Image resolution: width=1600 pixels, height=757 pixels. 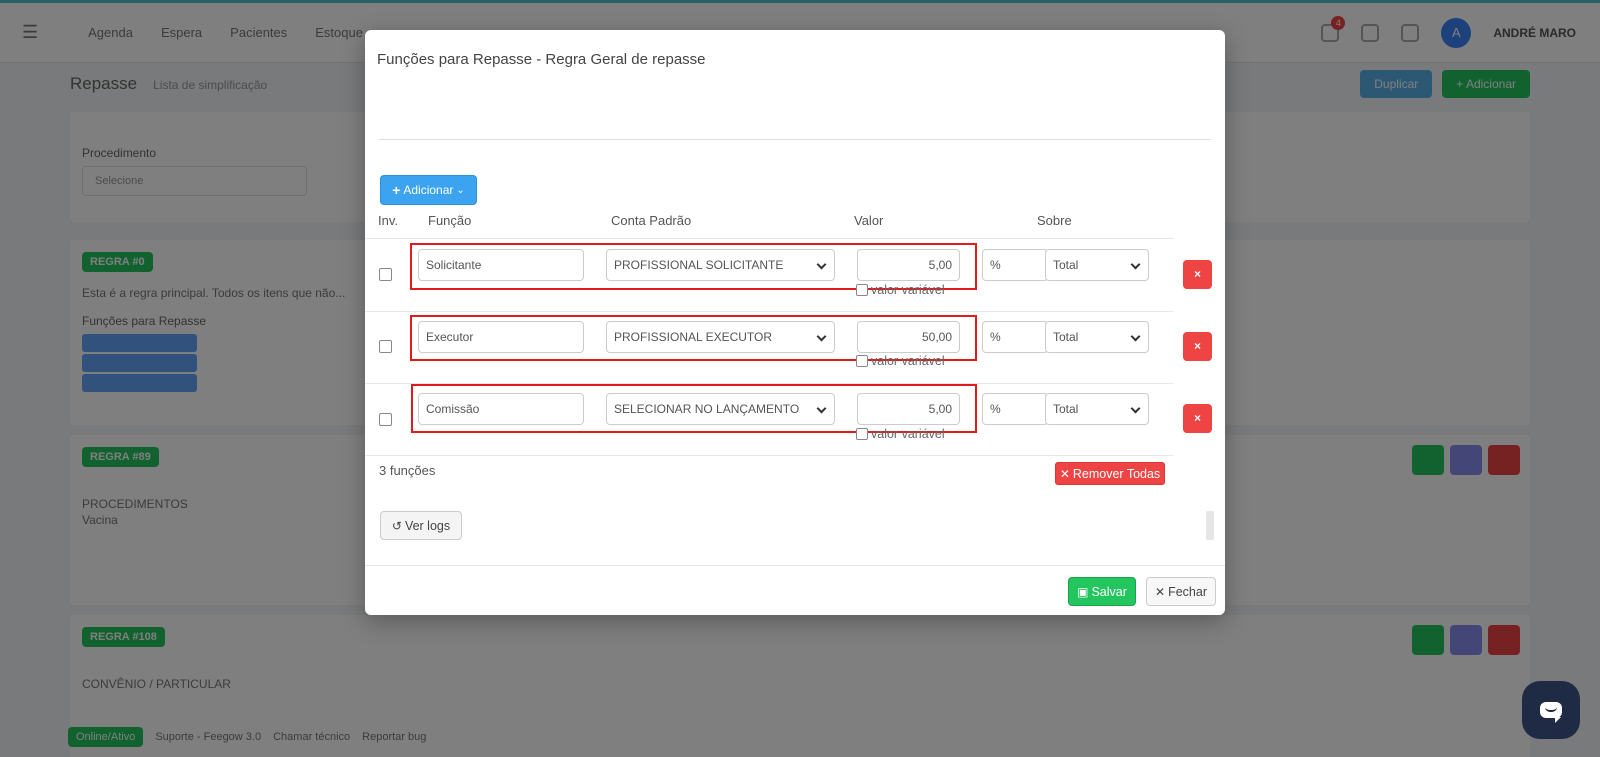 What do you see at coordinates (396, 190) in the screenshot?
I see `plus-icon: +` at bounding box center [396, 190].